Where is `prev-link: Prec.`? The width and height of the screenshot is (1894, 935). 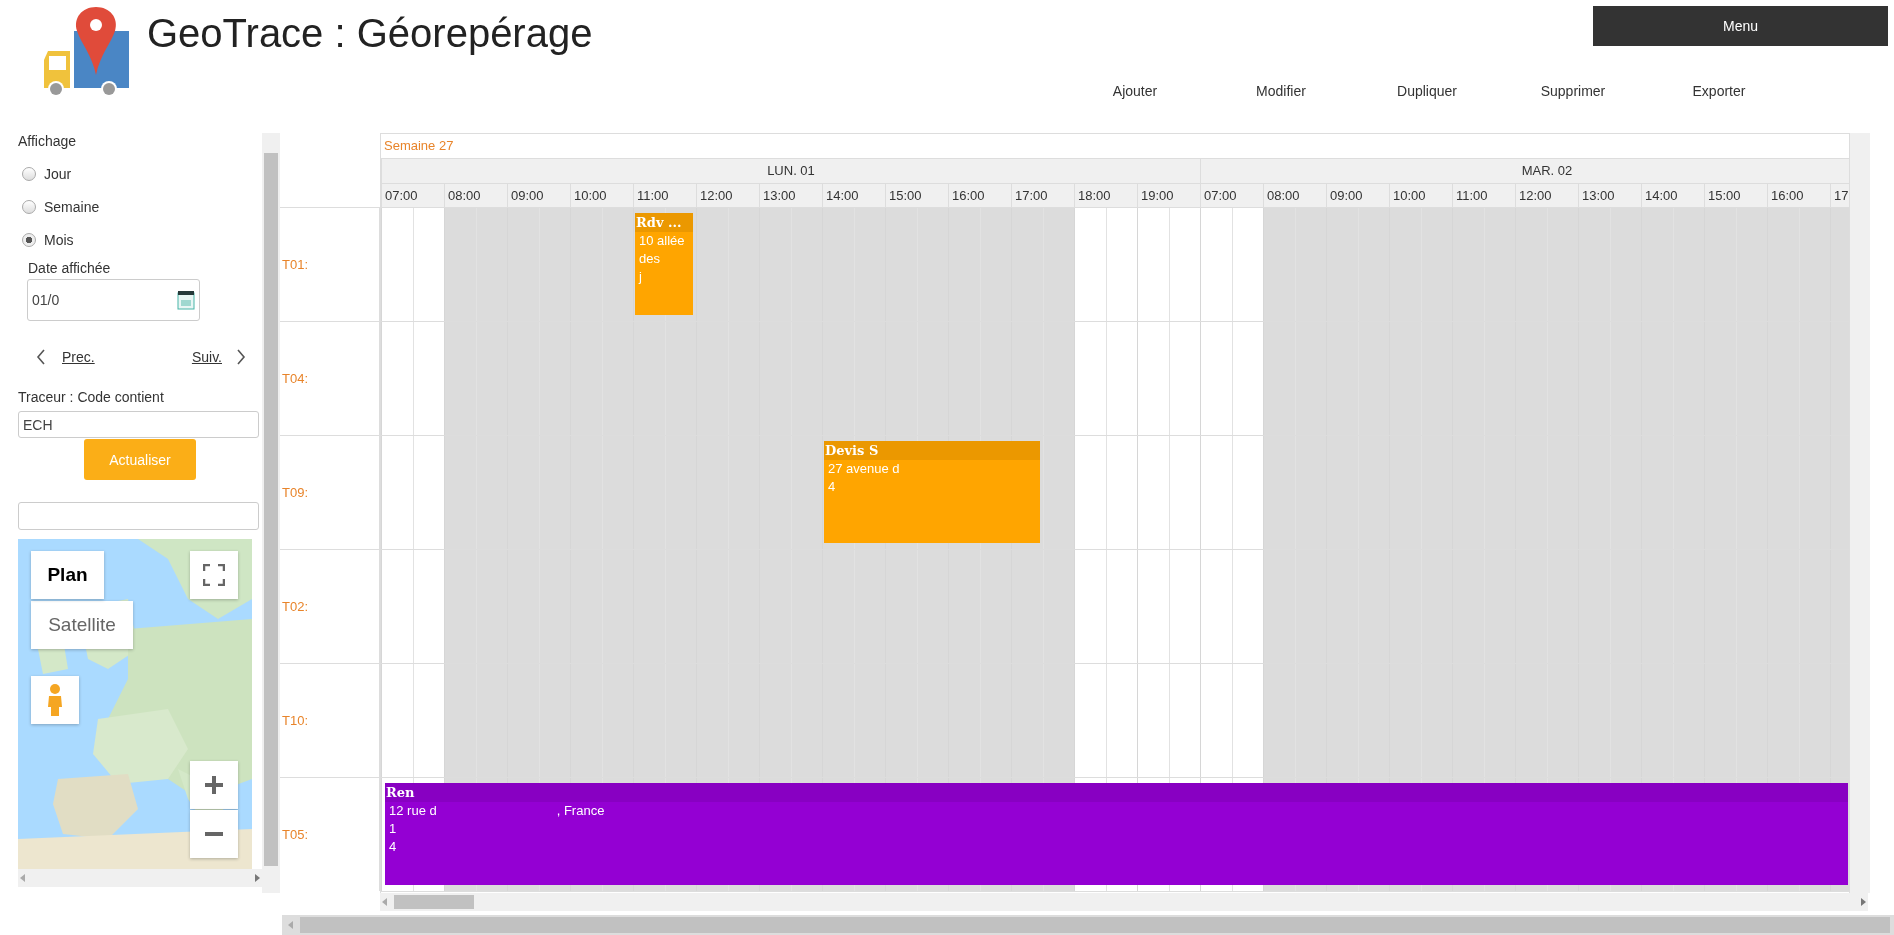
prev-link: Prec. is located at coordinates (78, 357).